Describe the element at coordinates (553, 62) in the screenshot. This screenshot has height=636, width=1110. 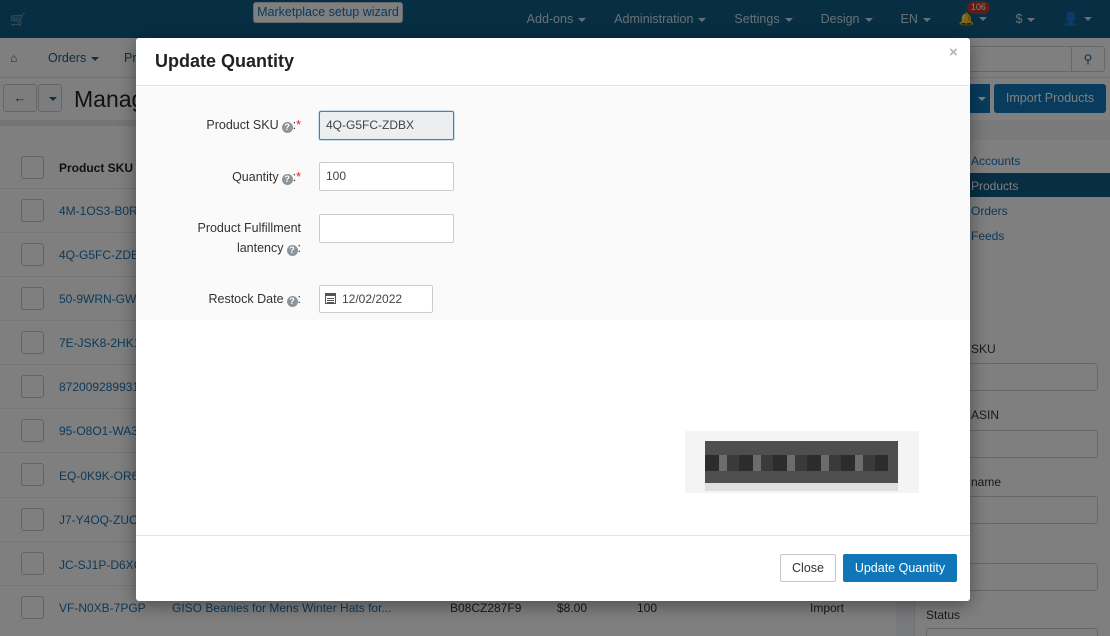
I see `modal-header: Update Quantity ×` at that location.